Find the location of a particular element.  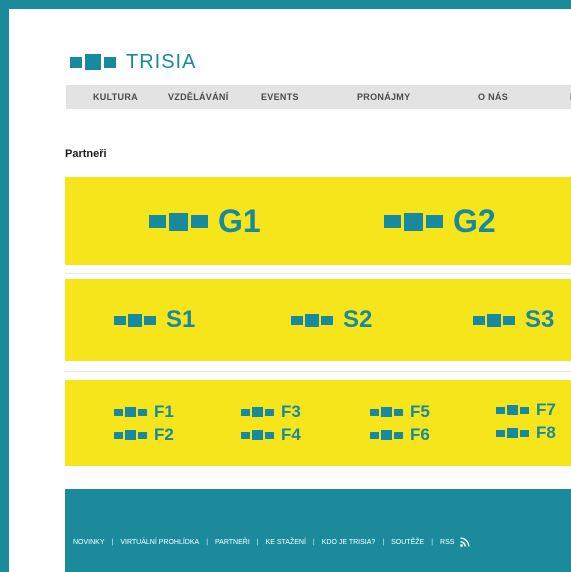

partner-f1: F1 is located at coordinates (144, 412).